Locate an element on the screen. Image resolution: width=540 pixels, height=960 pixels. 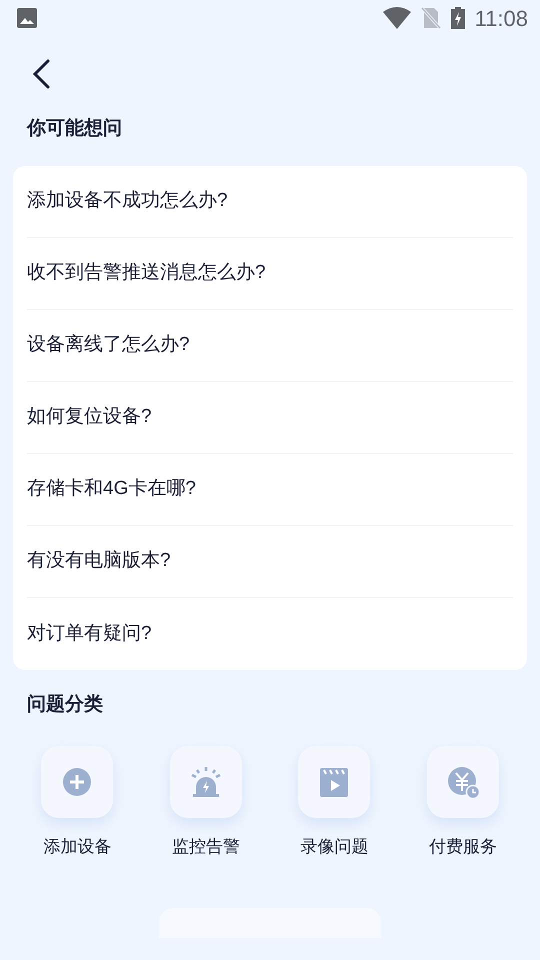
question-link: 有没有电脑版本? is located at coordinates (99, 561).